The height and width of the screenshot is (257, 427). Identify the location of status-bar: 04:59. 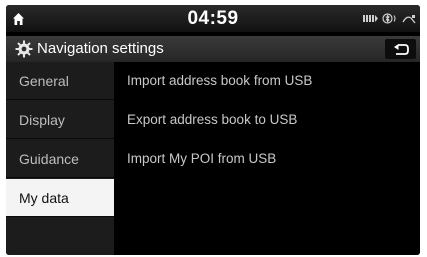
(213, 18).